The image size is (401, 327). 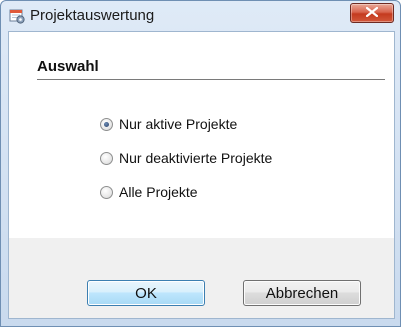 What do you see at coordinates (178, 124) in the screenshot?
I see `radio-label-active: Nur aktive Projekte` at bounding box center [178, 124].